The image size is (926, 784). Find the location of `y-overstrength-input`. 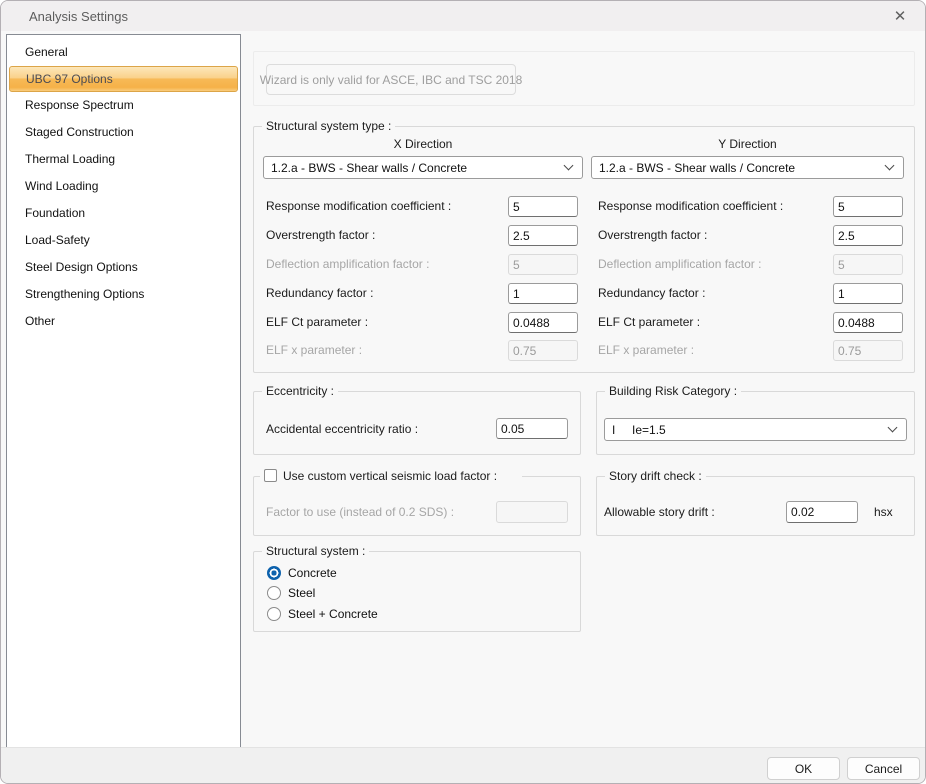

y-overstrength-input is located at coordinates (868, 235).